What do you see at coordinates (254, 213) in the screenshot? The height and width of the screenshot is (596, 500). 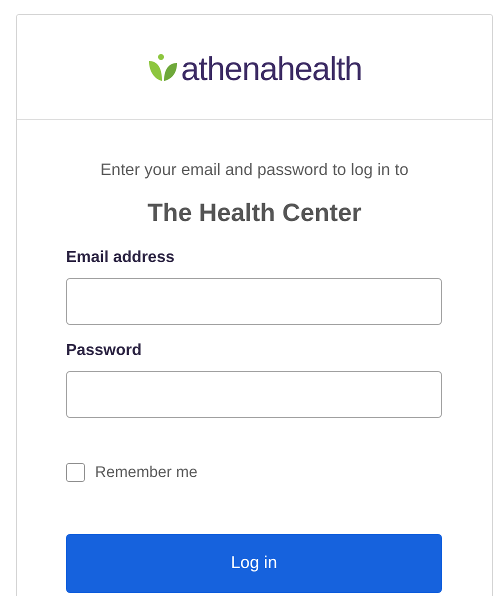 I see `organization-title: The Health Center` at bounding box center [254, 213].